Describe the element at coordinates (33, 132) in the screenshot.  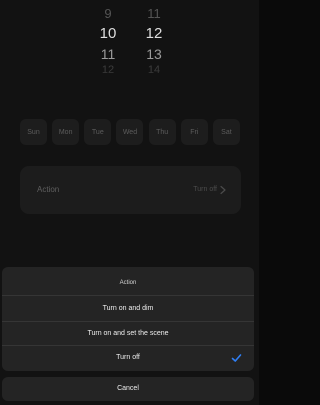
I see `day-sun: Sun` at that location.